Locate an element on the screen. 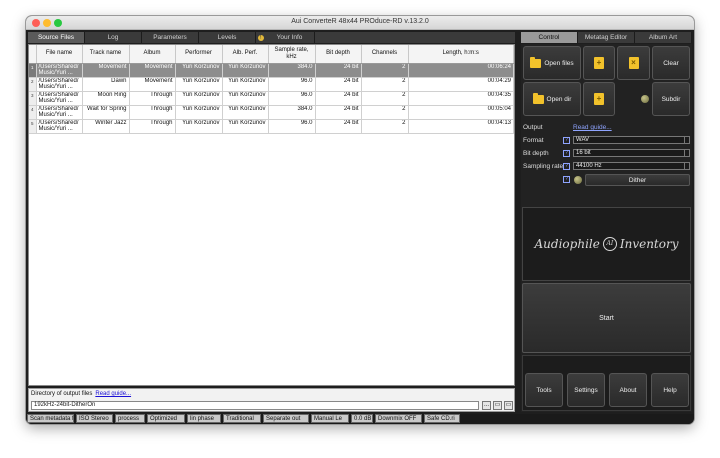  tab-metatag-editor: Metatag Editor is located at coordinates (606, 37).